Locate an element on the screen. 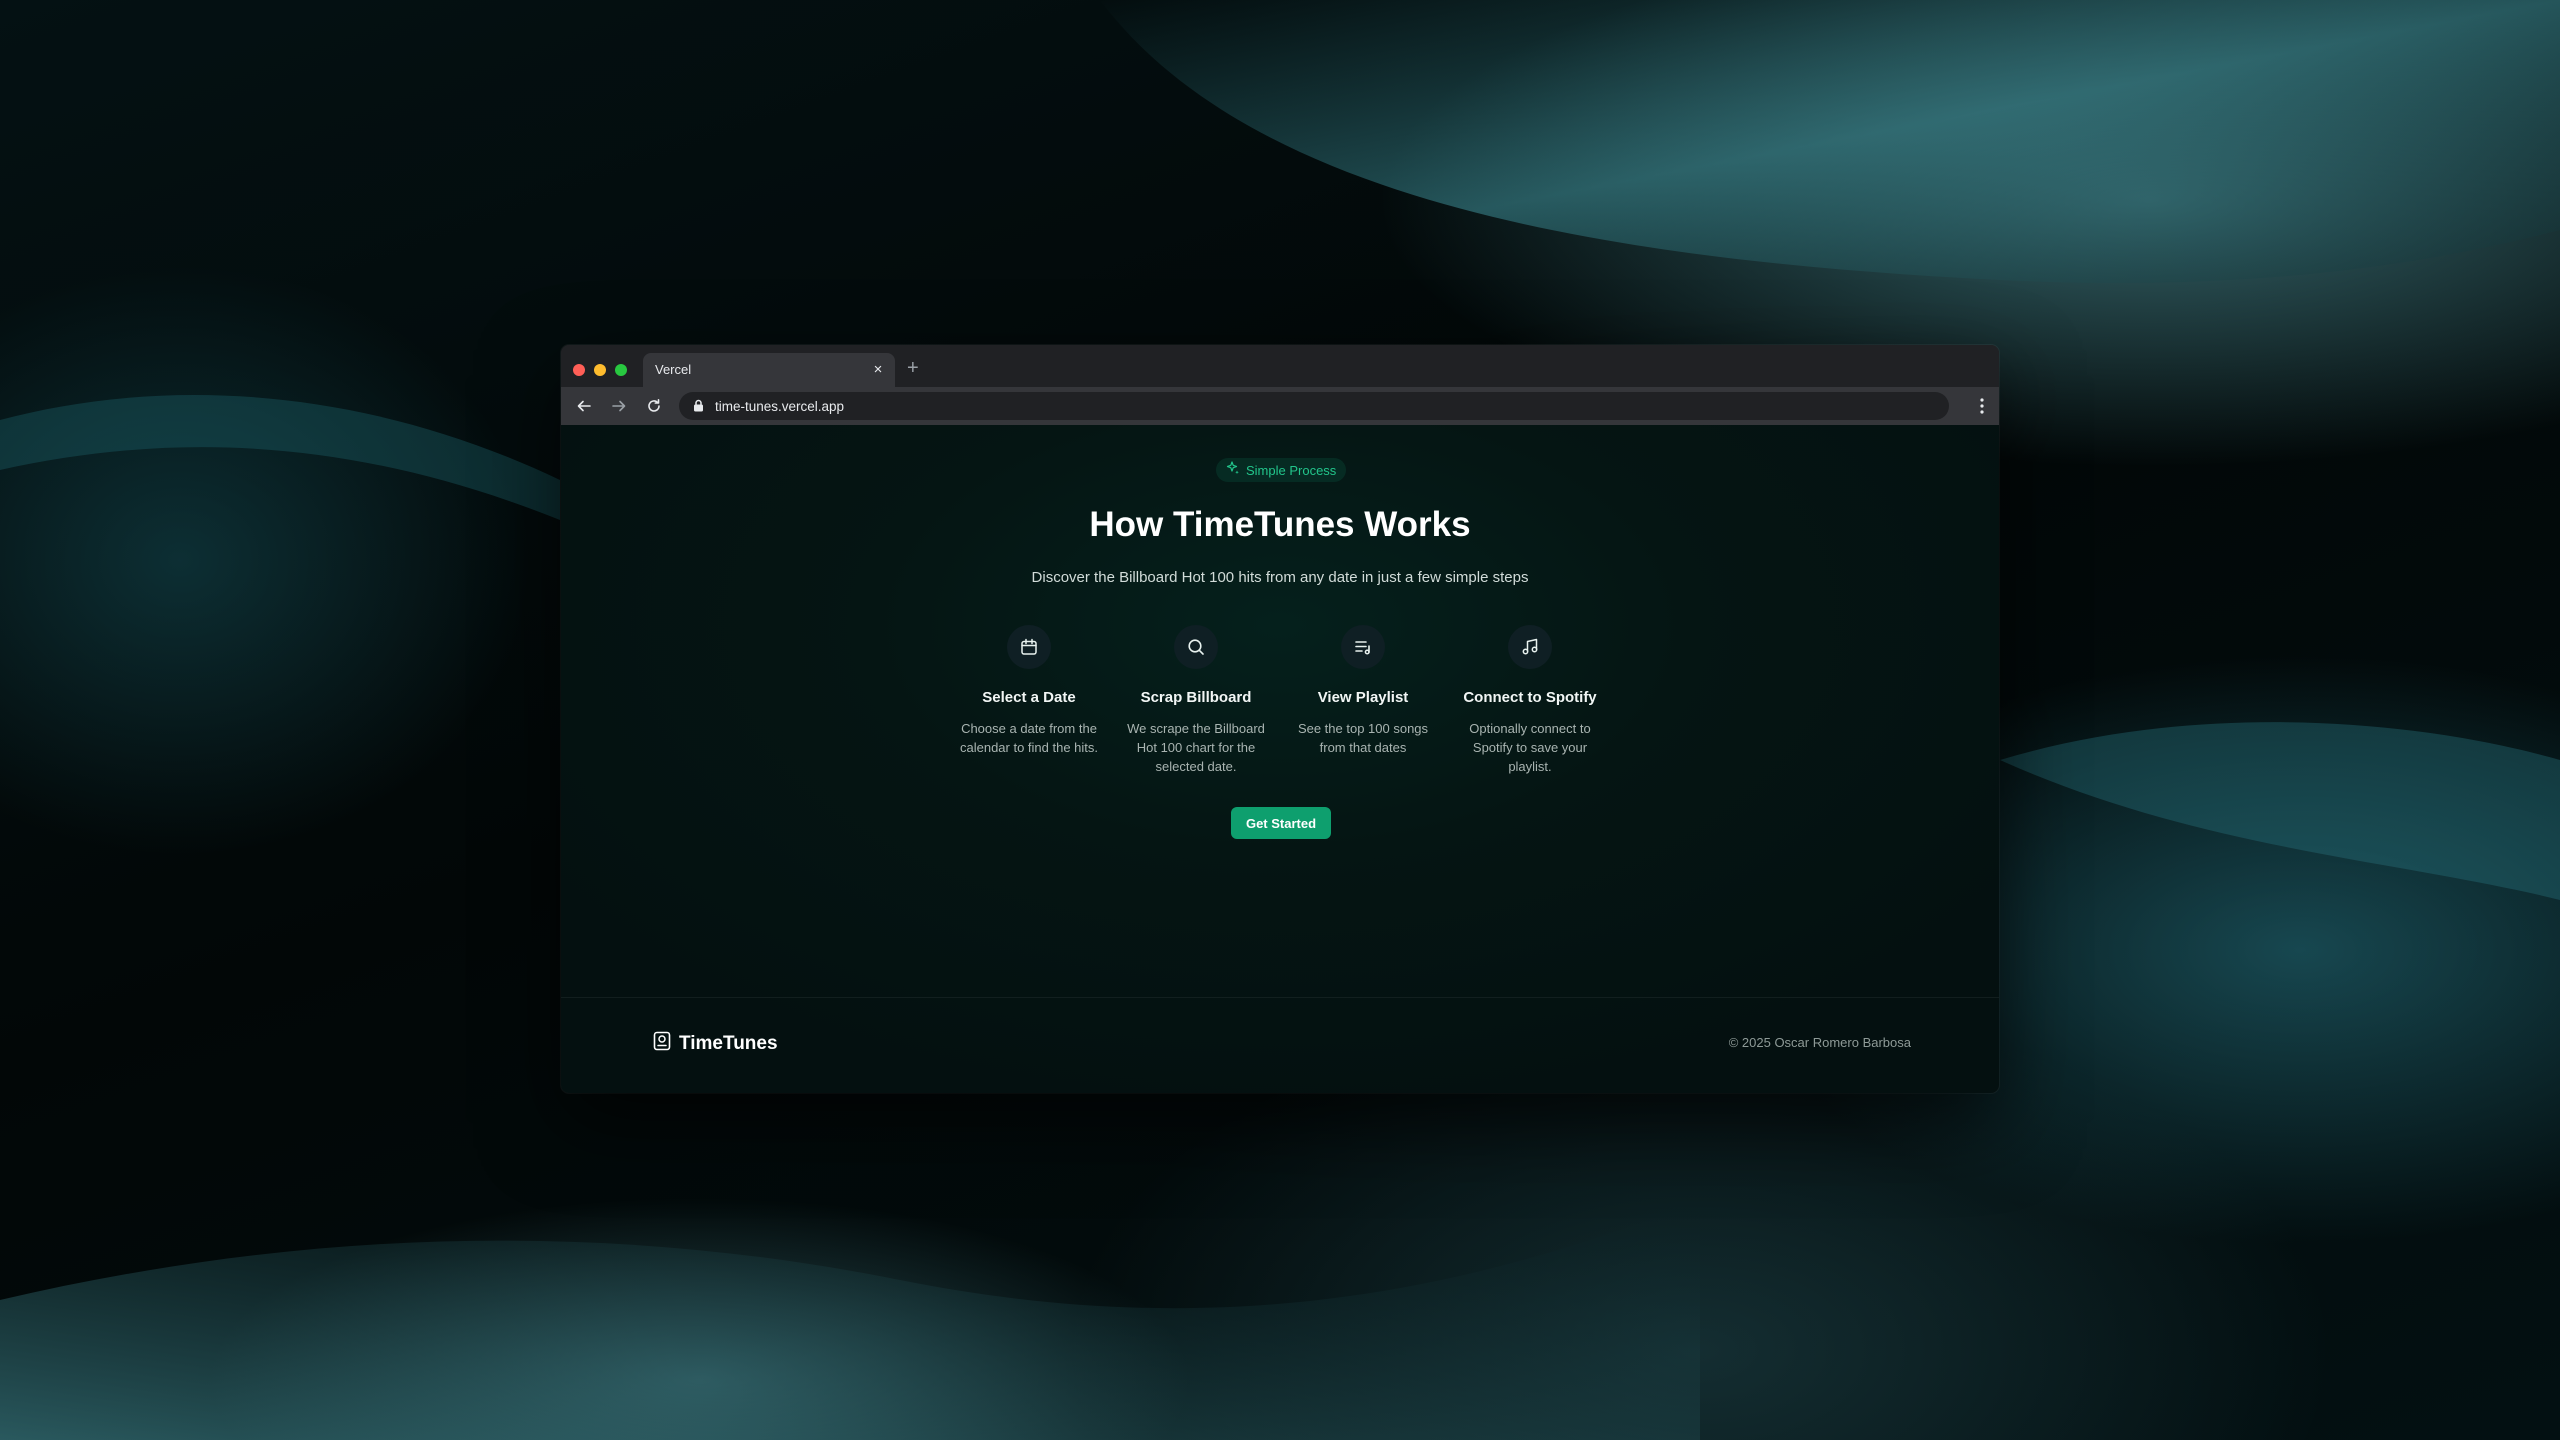 This screenshot has height=1440, width=2560. address-bar: time-tunes.vercel.app is located at coordinates (1314, 406).